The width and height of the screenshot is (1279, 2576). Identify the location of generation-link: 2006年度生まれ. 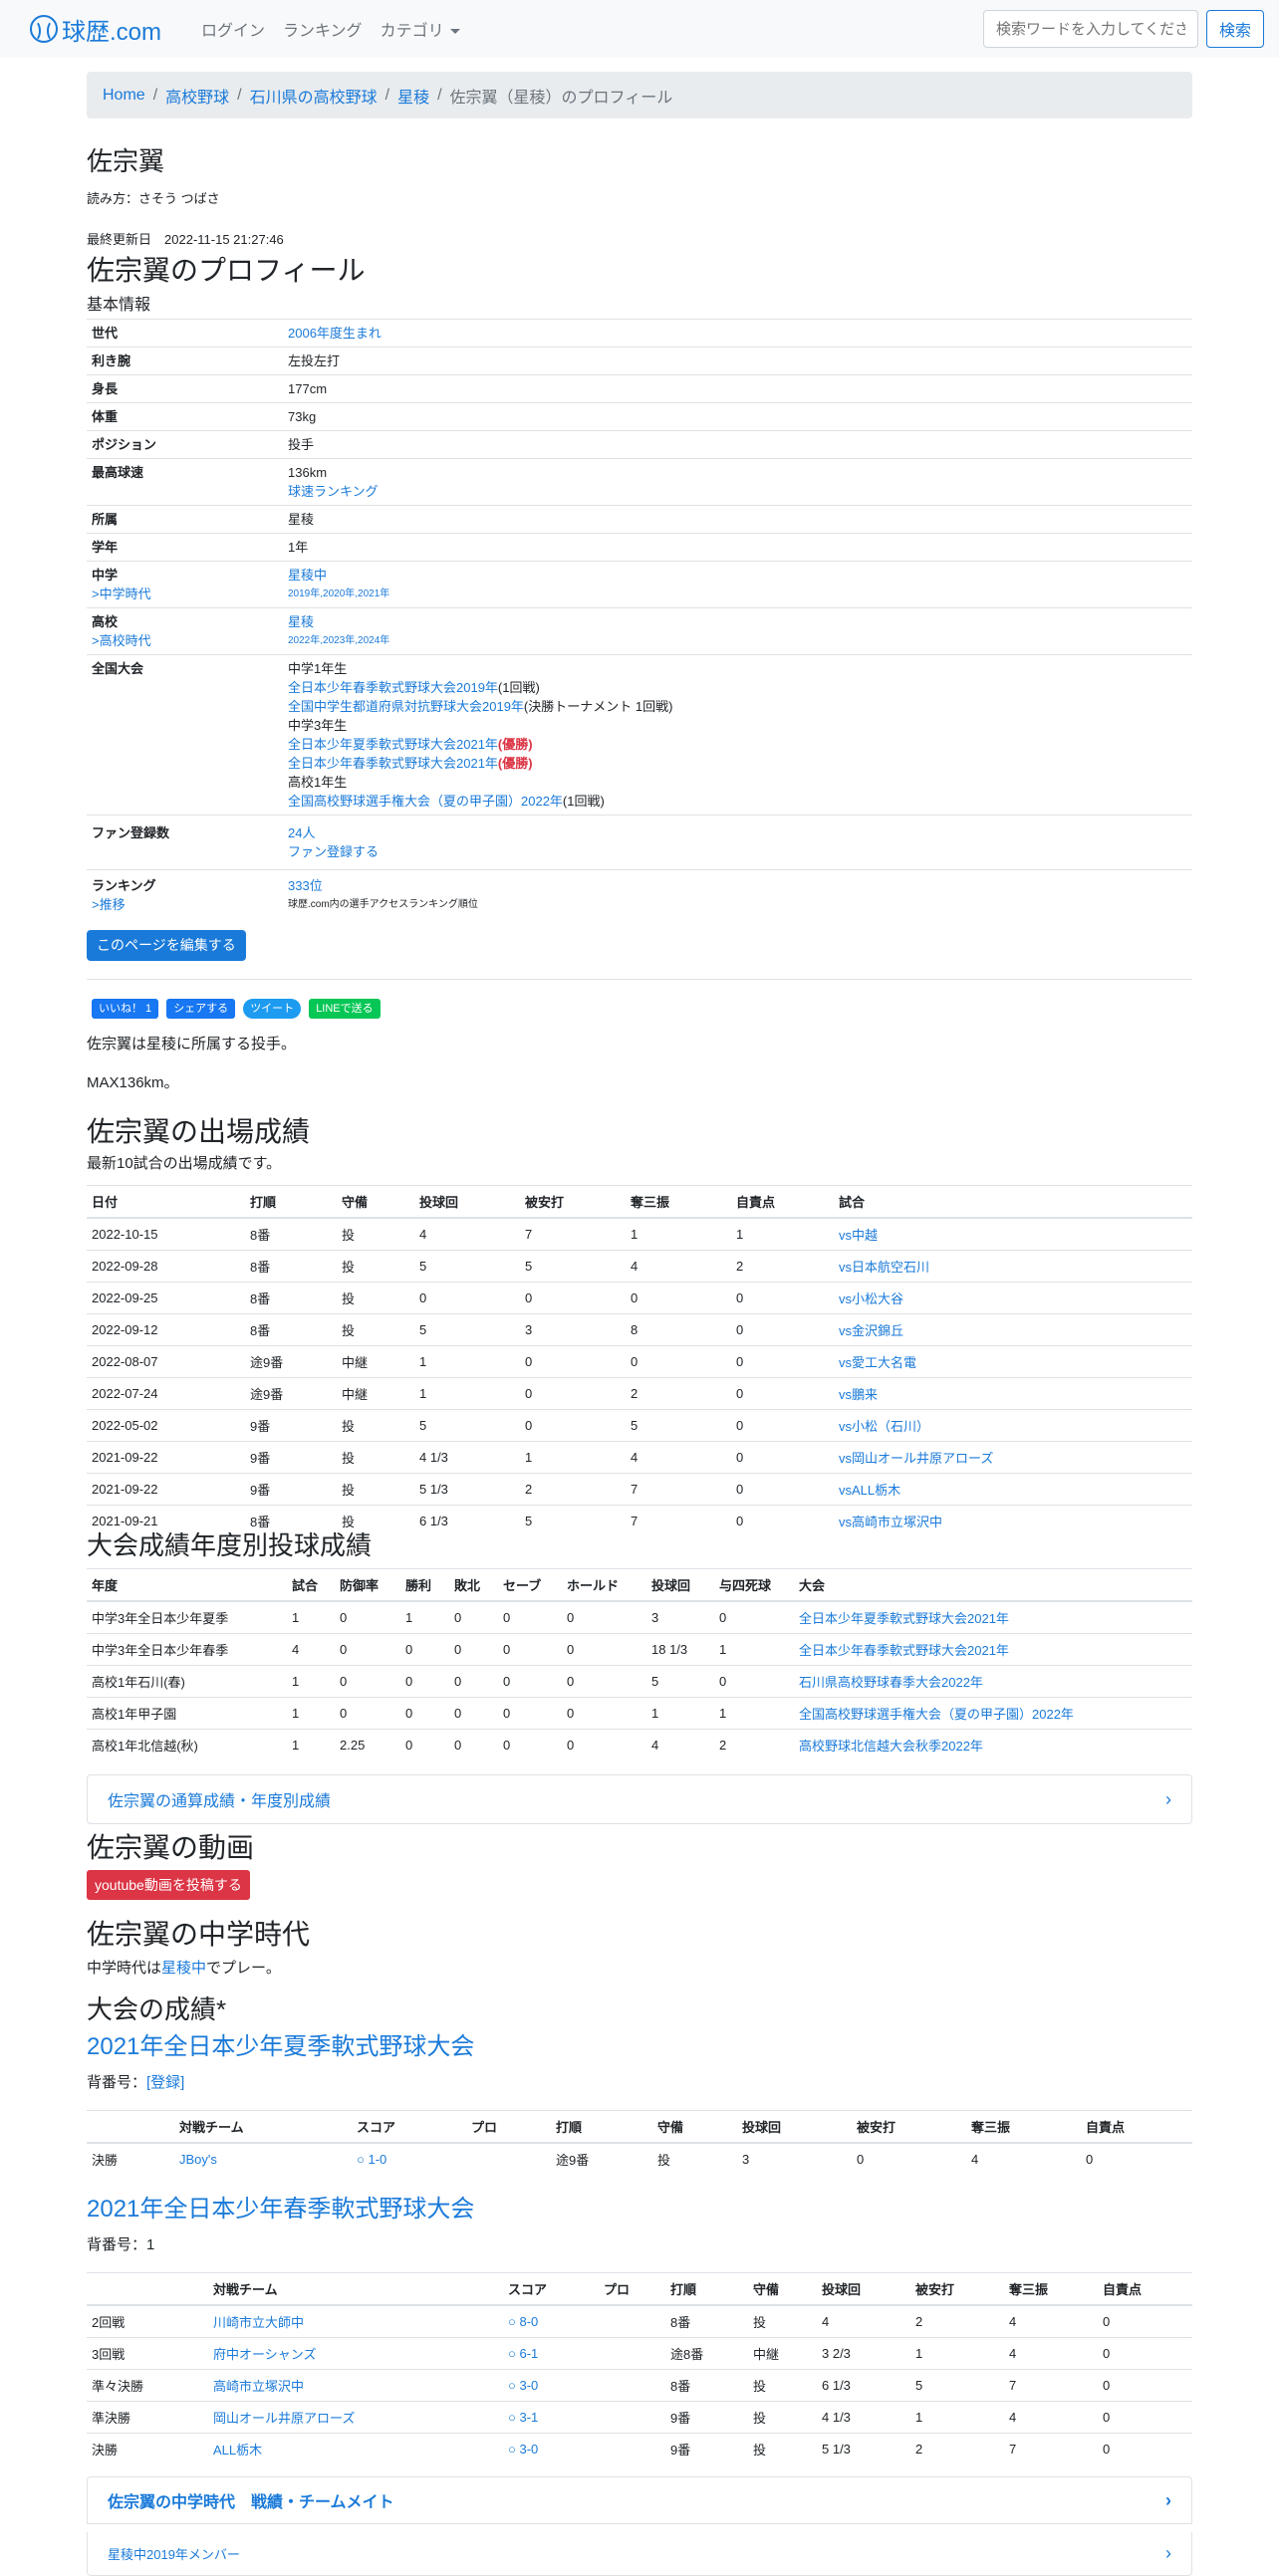
(335, 333).